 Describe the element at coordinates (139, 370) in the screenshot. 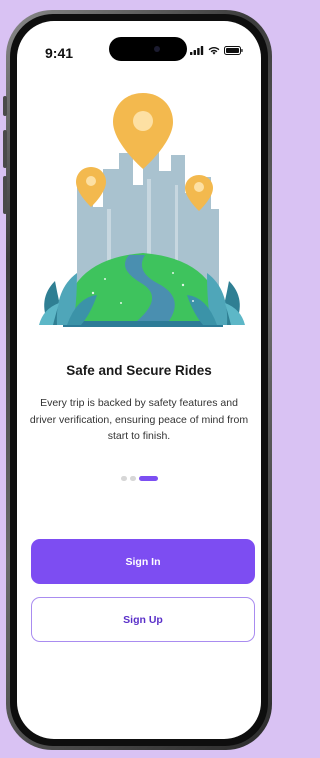

I see `onboarding-title: Safe and Secure Rides` at that location.